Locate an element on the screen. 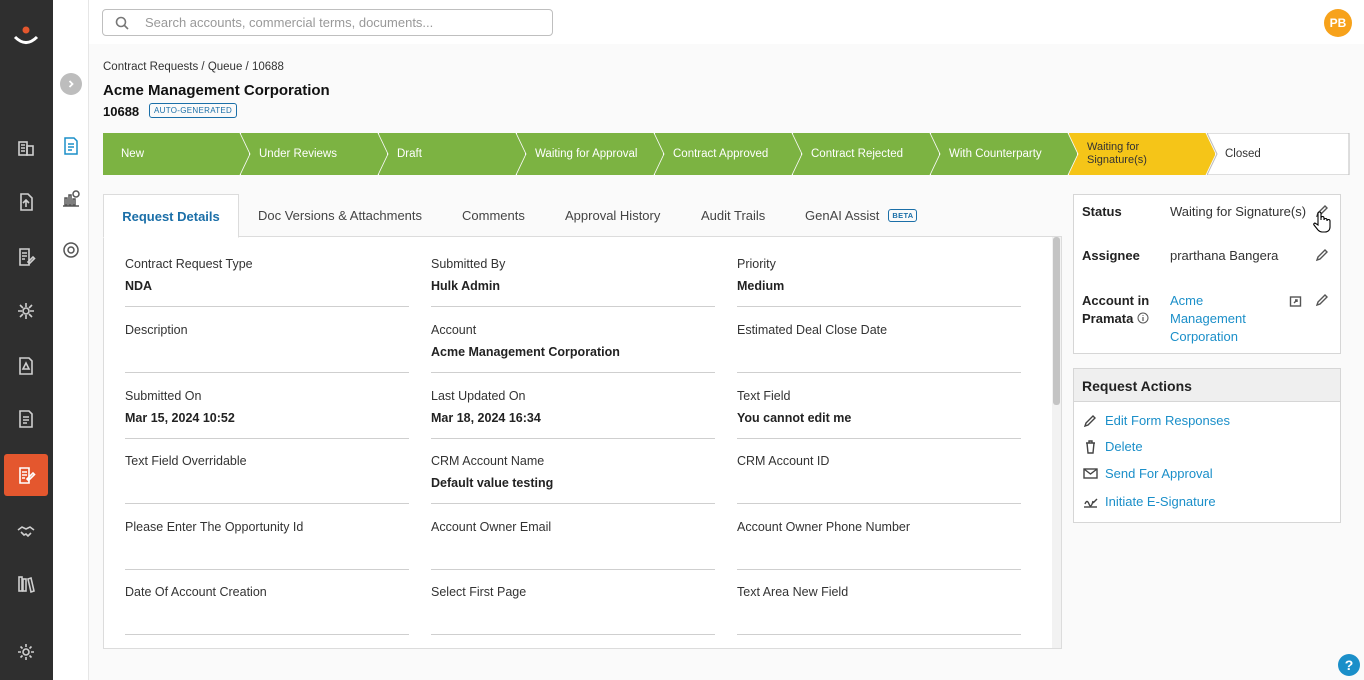  field-text-area-new-field: Text Area New Field is located at coordinates (879, 610).